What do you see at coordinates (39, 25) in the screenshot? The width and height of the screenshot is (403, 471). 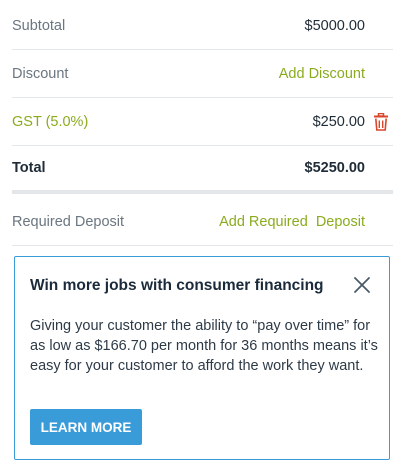 I see `subtotal-label: Subtotal` at bounding box center [39, 25].